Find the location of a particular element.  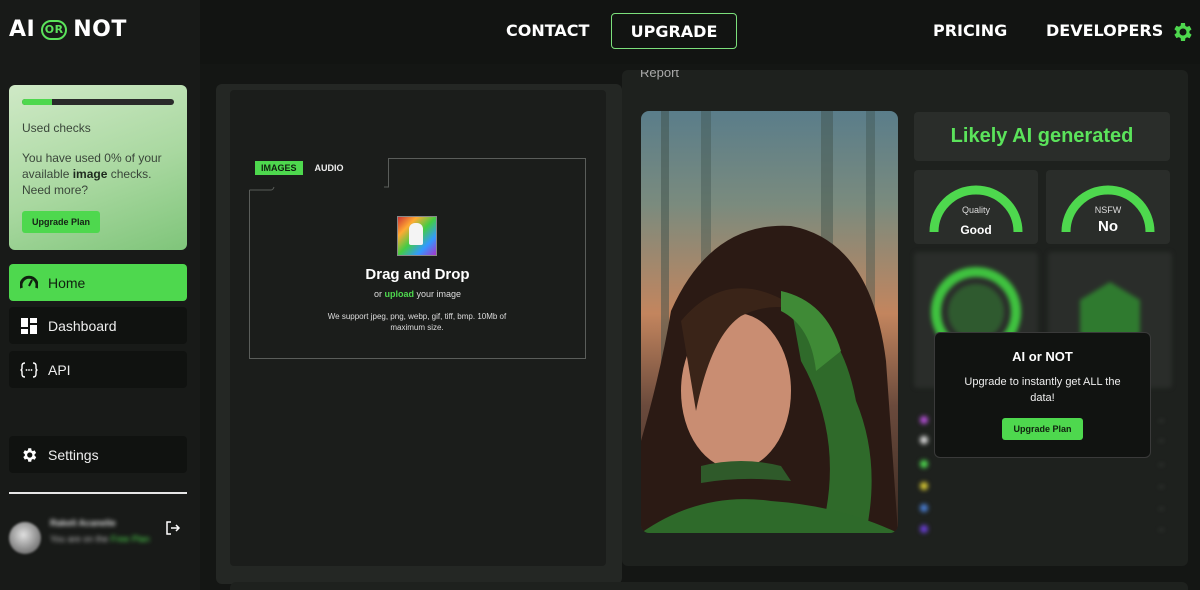

tab-audio: AUDIO is located at coordinates (329, 168).